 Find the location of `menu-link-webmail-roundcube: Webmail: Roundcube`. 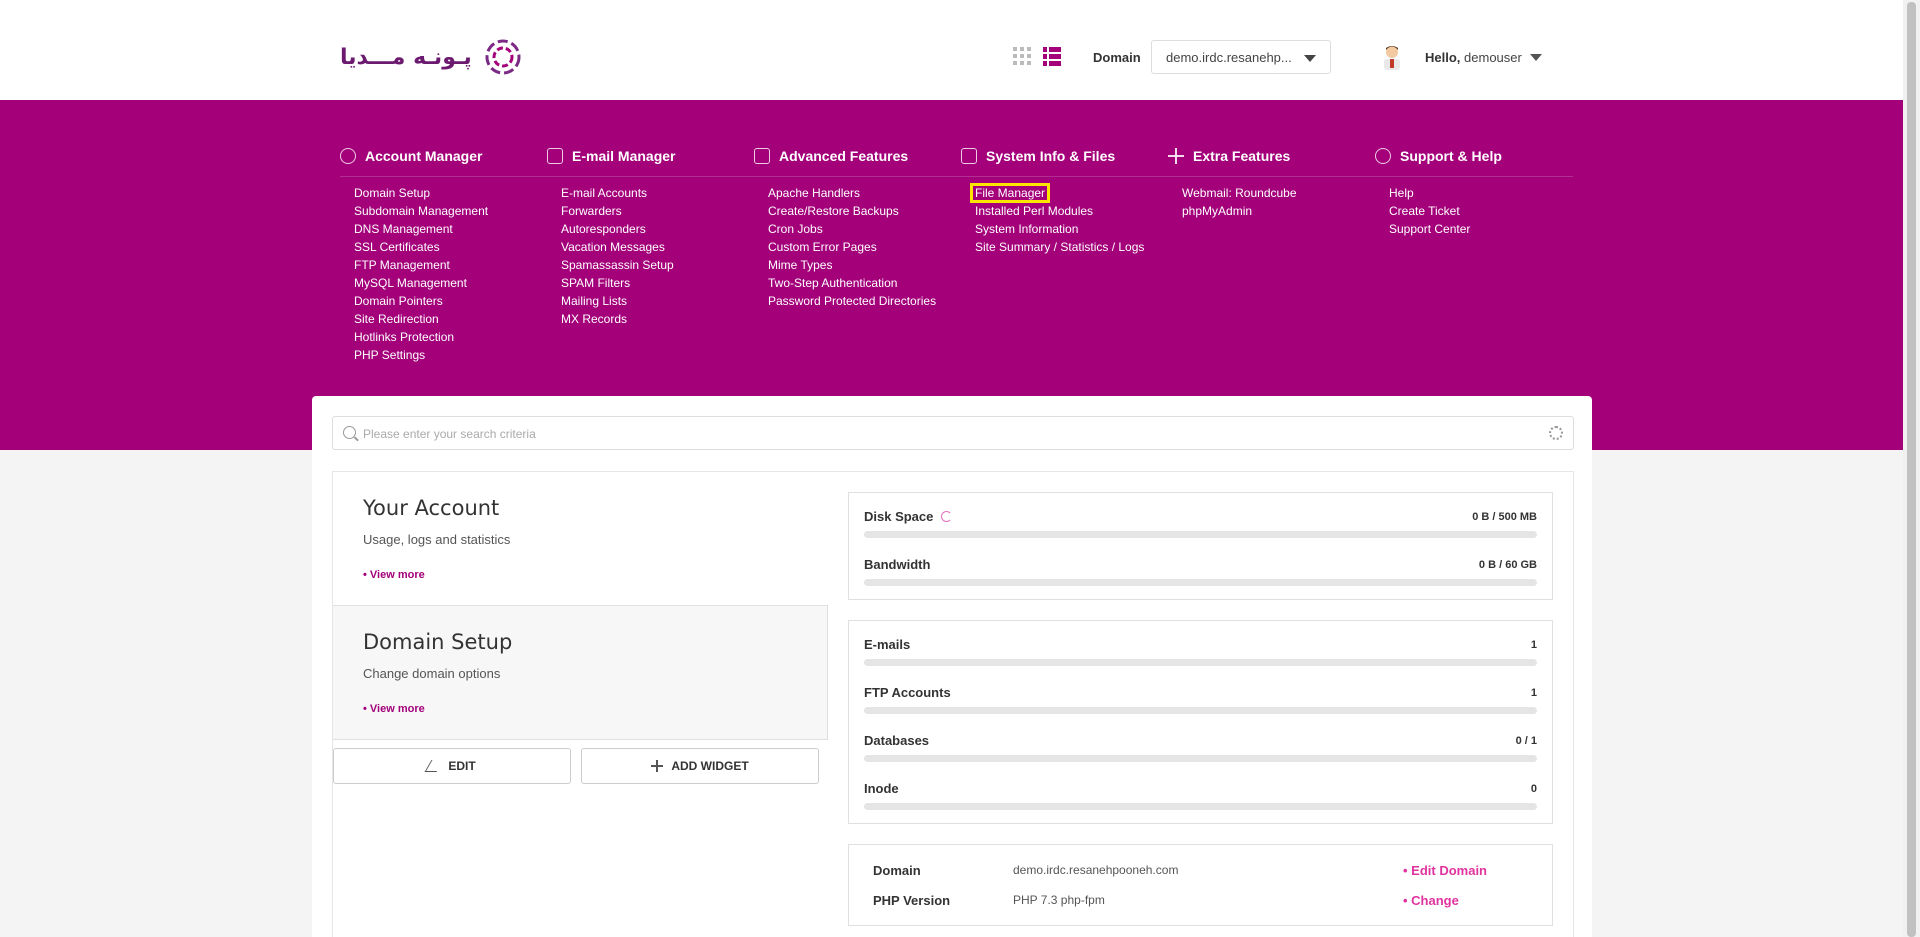

menu-link-webmail-roundcube: Webmail: Roundcube is located at coordinates (1239, 193).